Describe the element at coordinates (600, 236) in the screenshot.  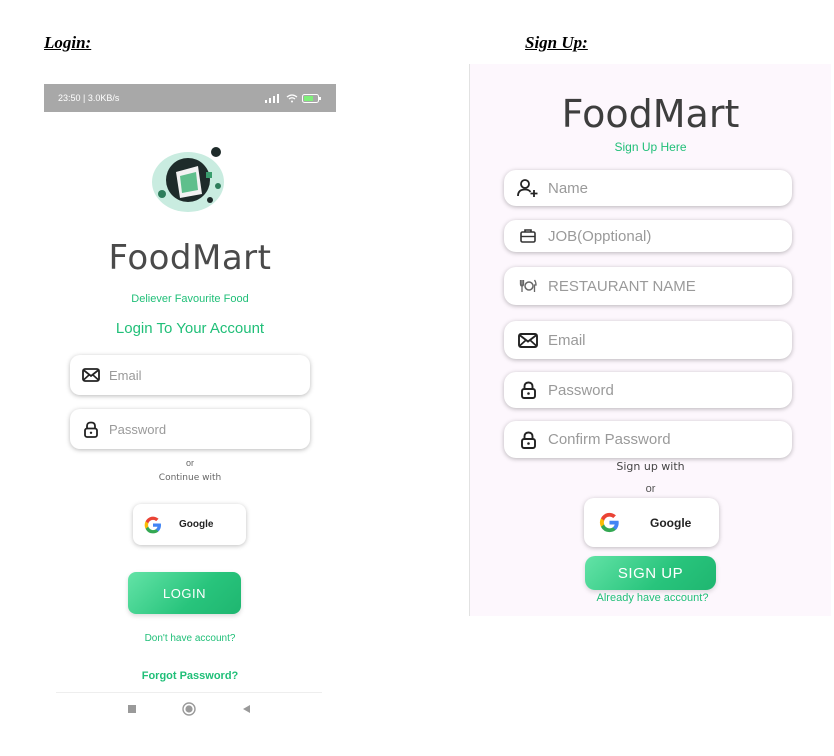
I see `job-placeholder: JOB(Opptional)` at that location.